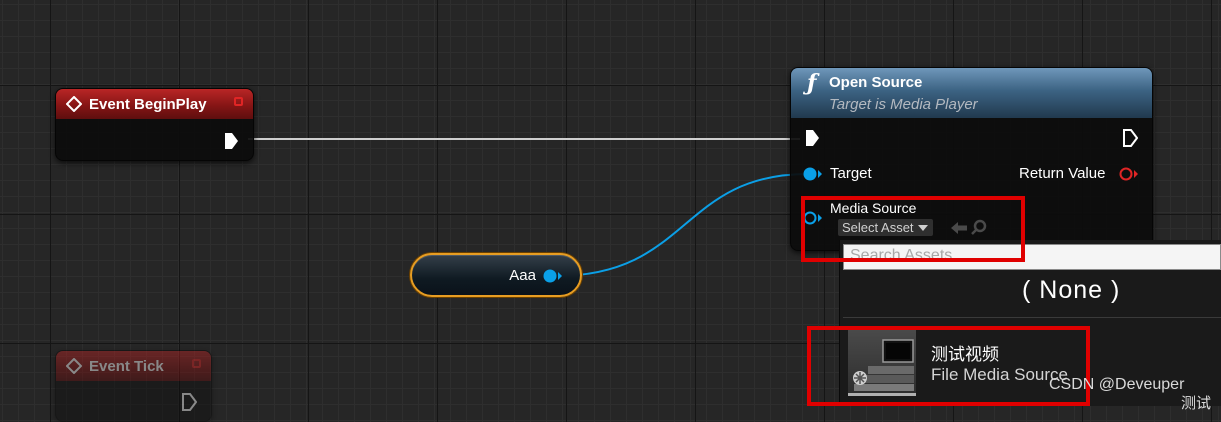 This screenshot has width=1221, height=422. I want to click on event-tick-title: Event Tick, so click(126, 366).